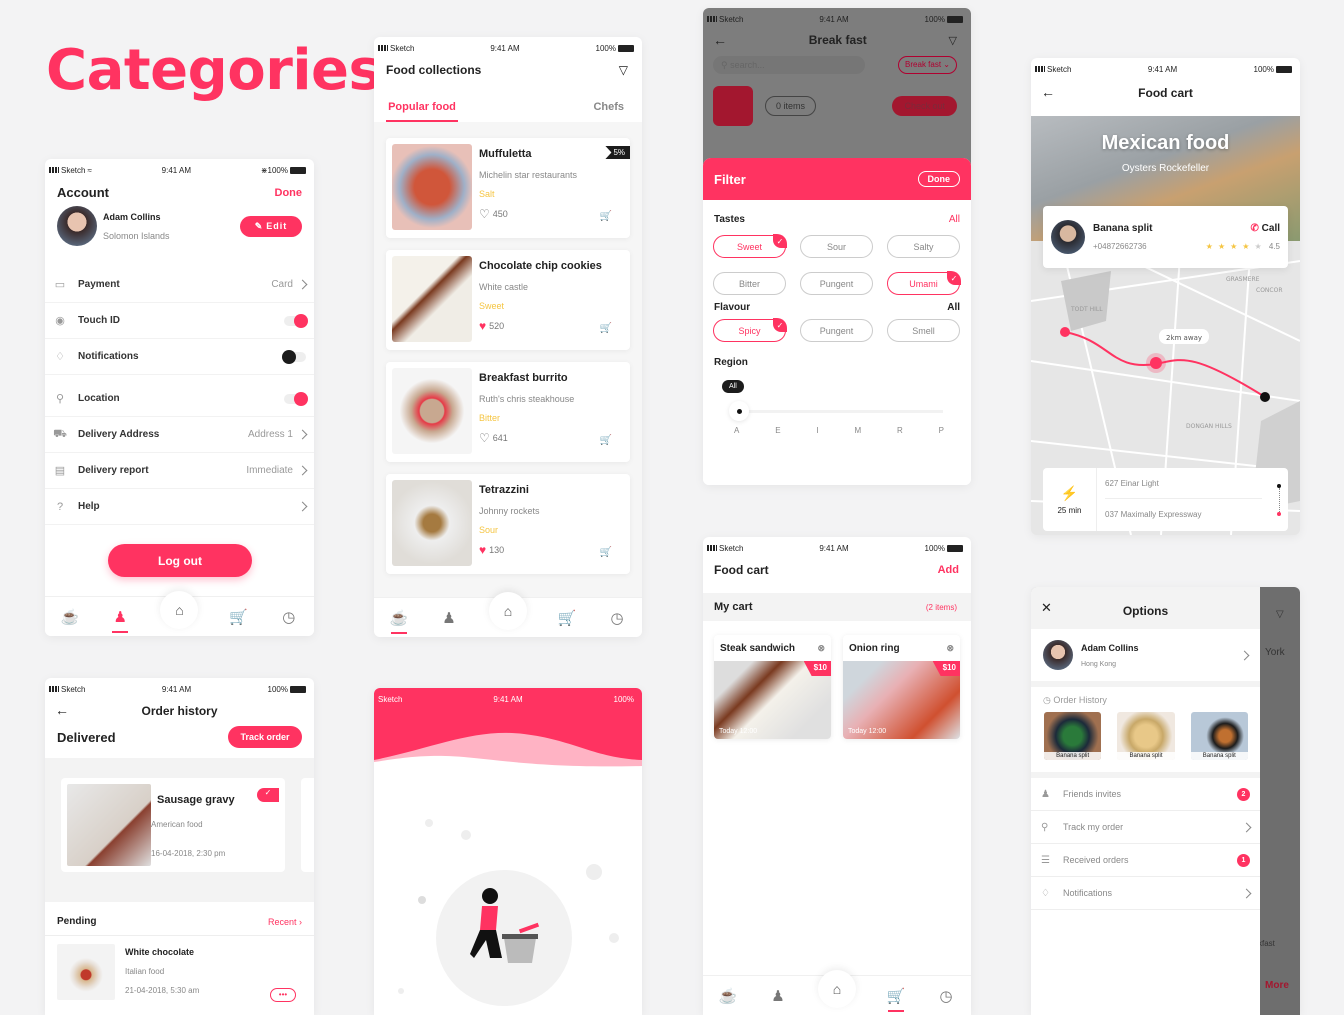 This screenshot has width=1344, height=1015. I want to click on filter-chip: Salty, so click(923, 246).